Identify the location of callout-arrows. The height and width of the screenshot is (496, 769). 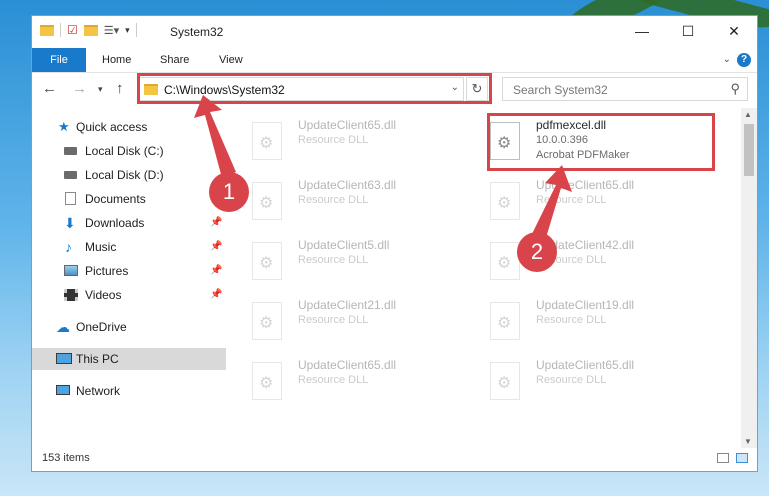
(383, 168).